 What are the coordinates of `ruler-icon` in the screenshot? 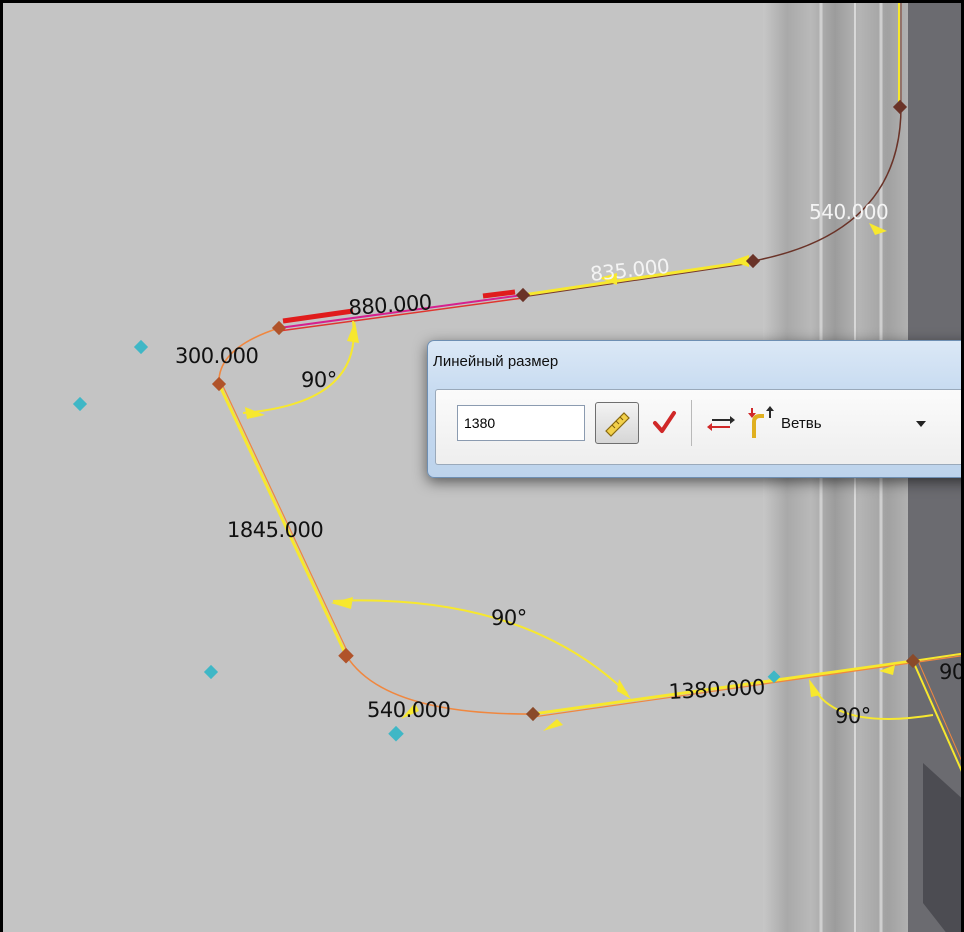 It's located at (617, 424).